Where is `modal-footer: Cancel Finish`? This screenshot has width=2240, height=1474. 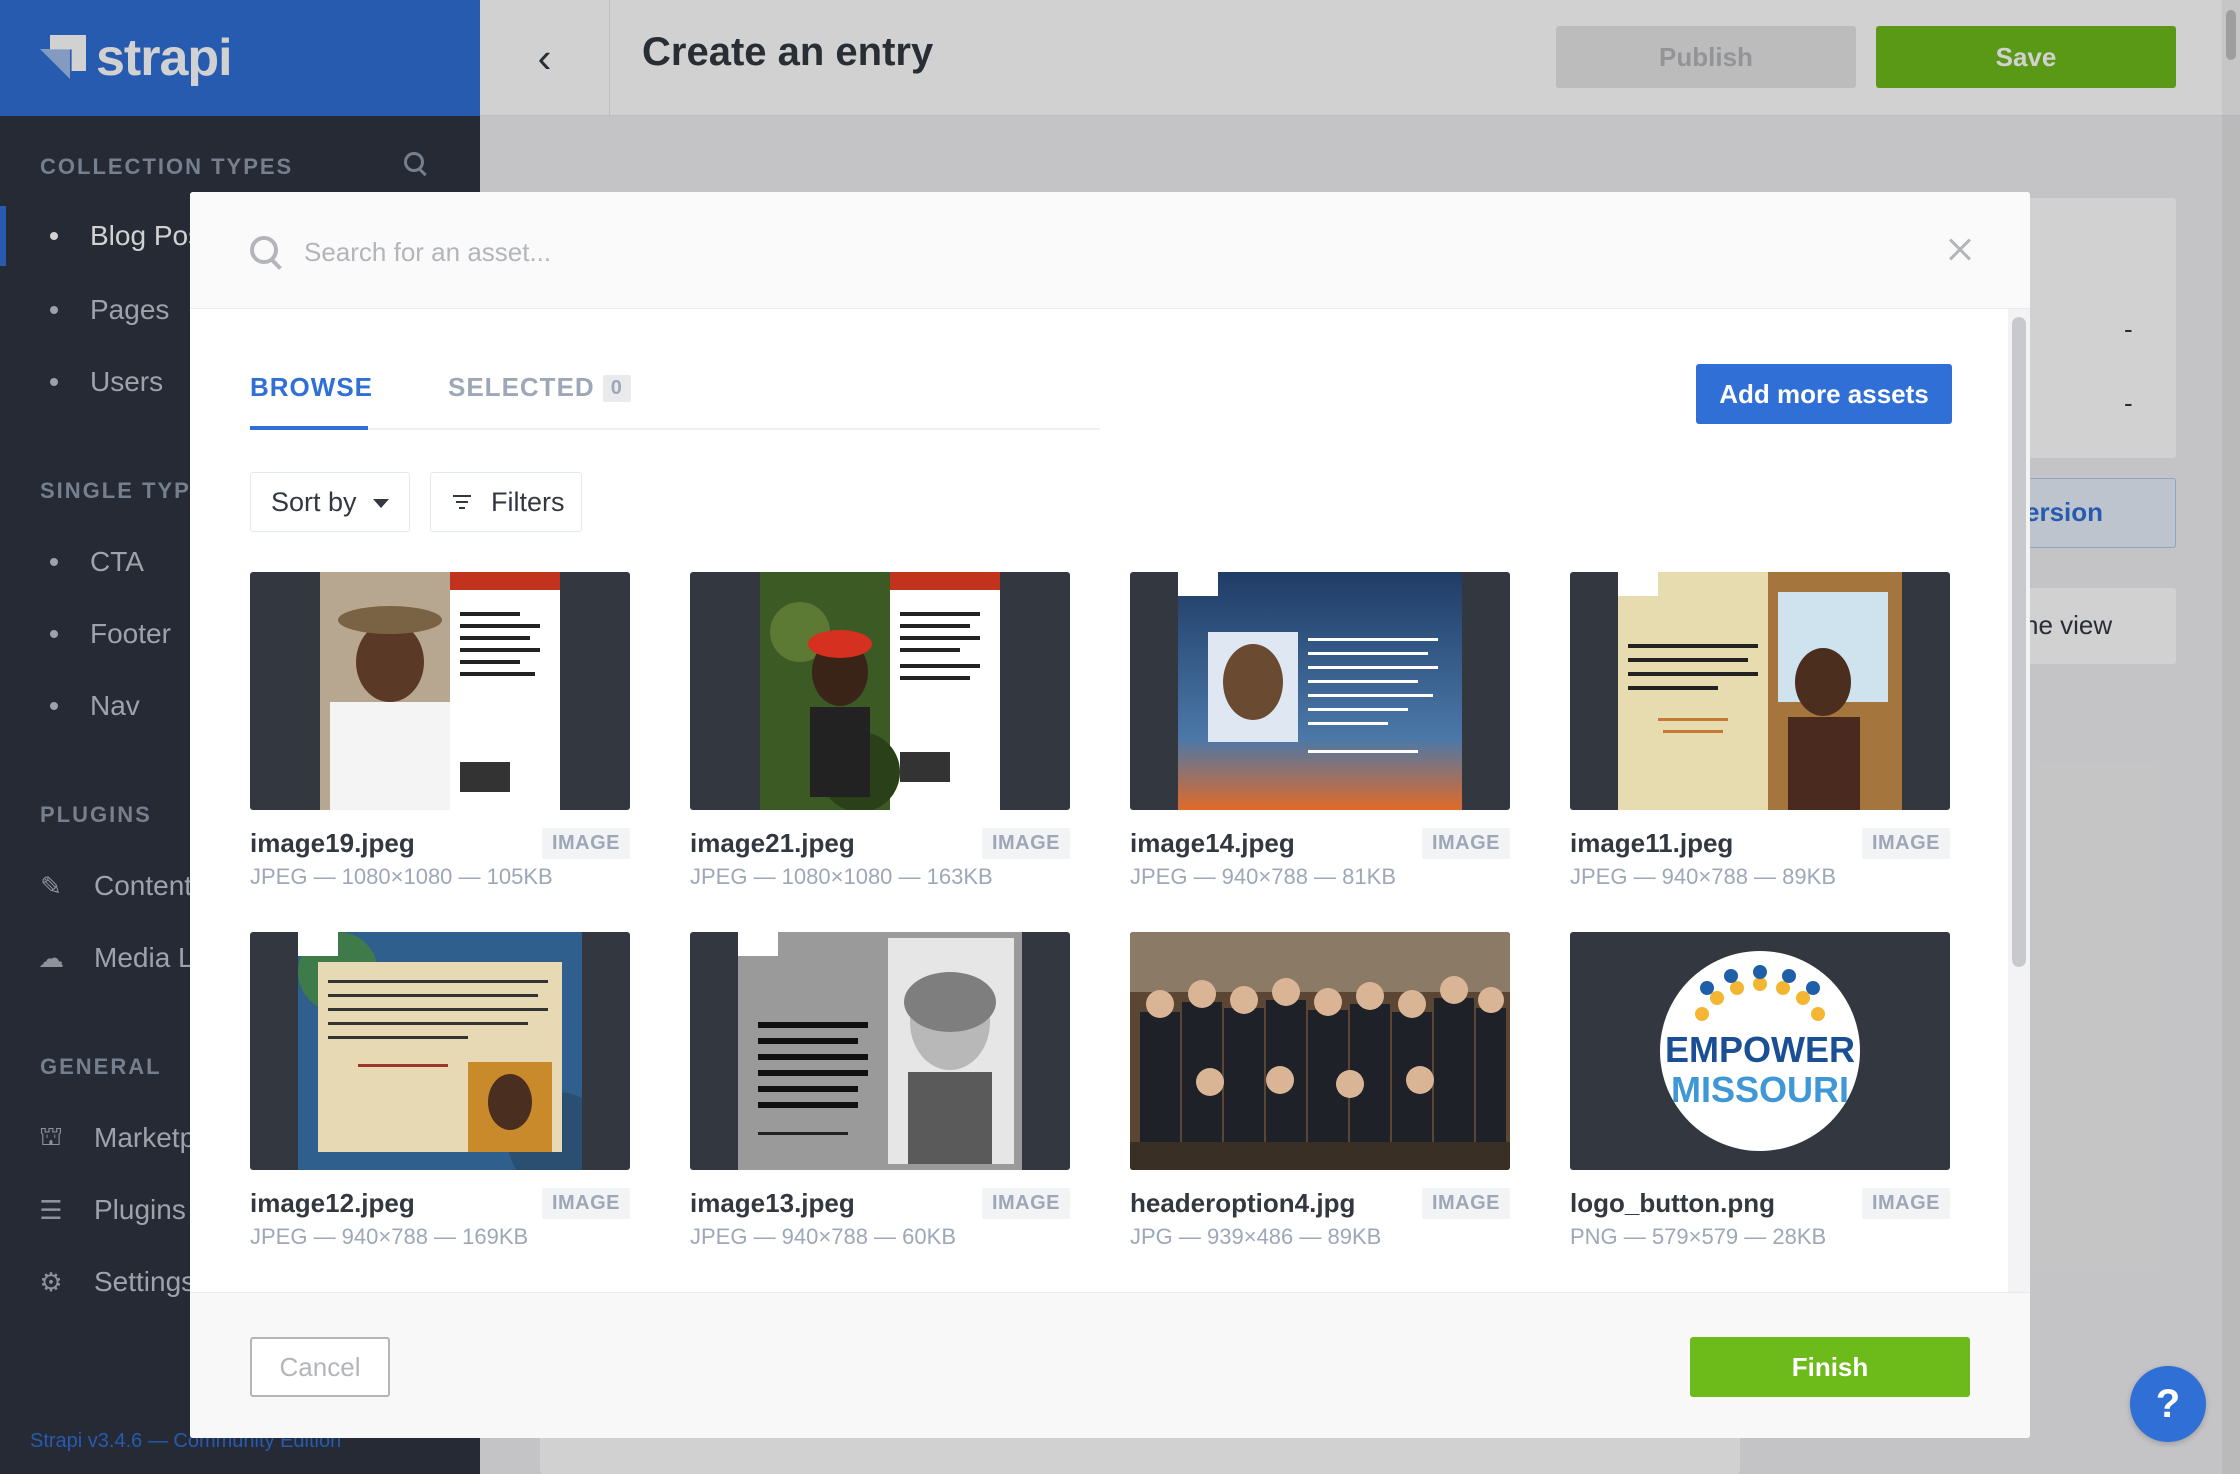 modal-footer: Cancel Finish is located at coordinates (1110, 1365).